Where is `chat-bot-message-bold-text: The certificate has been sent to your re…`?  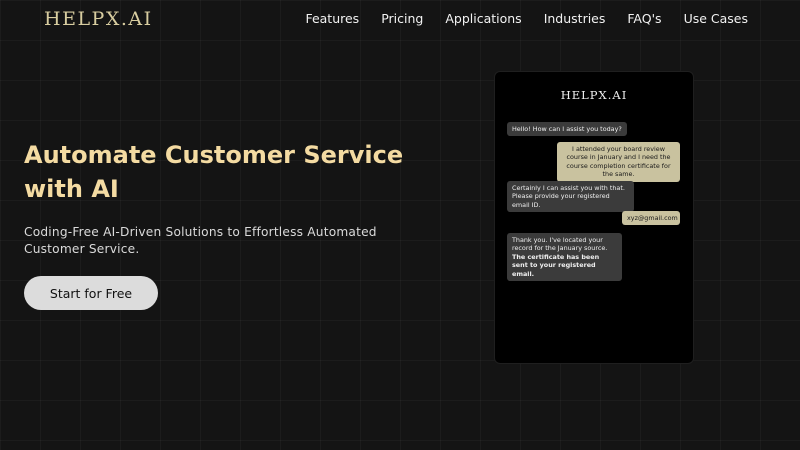 chat-bot-message-bold-text: The certificate has been sent to your re… is located at coordinates (556, 265).